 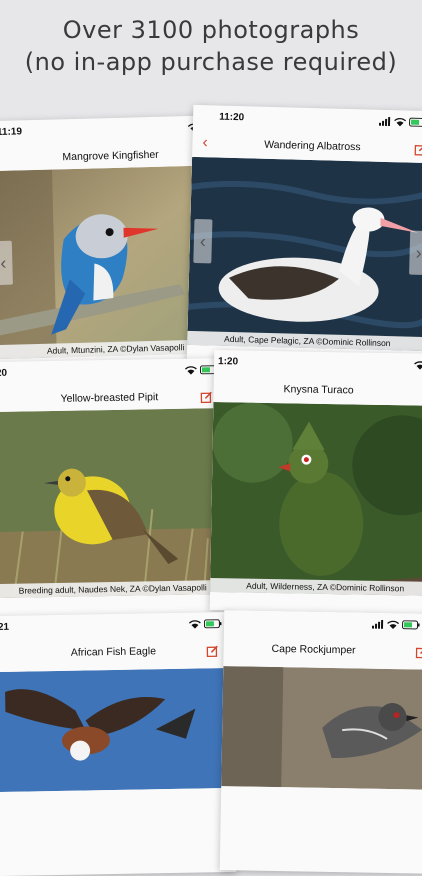 I want to click on status-bar: 11:20, so click(x=307, y=120).